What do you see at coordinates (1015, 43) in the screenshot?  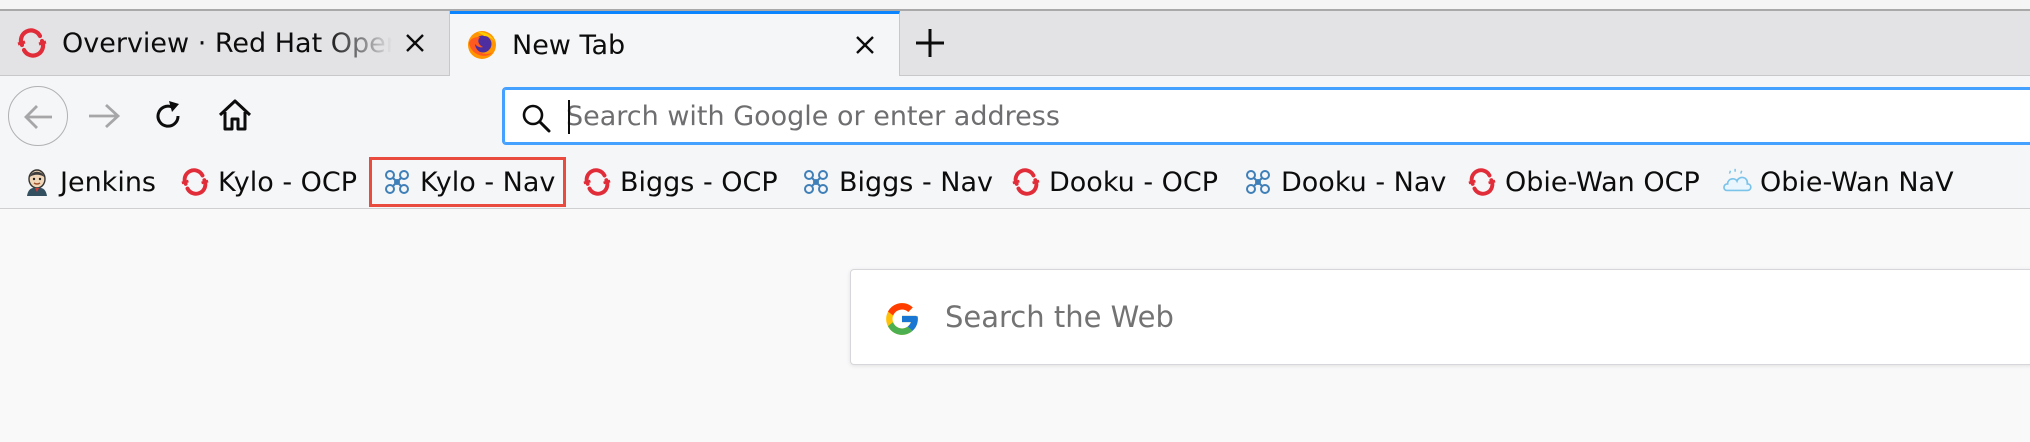 I see `tab-strip: Overview · Red Hat OpenShift New Tab` at bounding box center [1015, 43].